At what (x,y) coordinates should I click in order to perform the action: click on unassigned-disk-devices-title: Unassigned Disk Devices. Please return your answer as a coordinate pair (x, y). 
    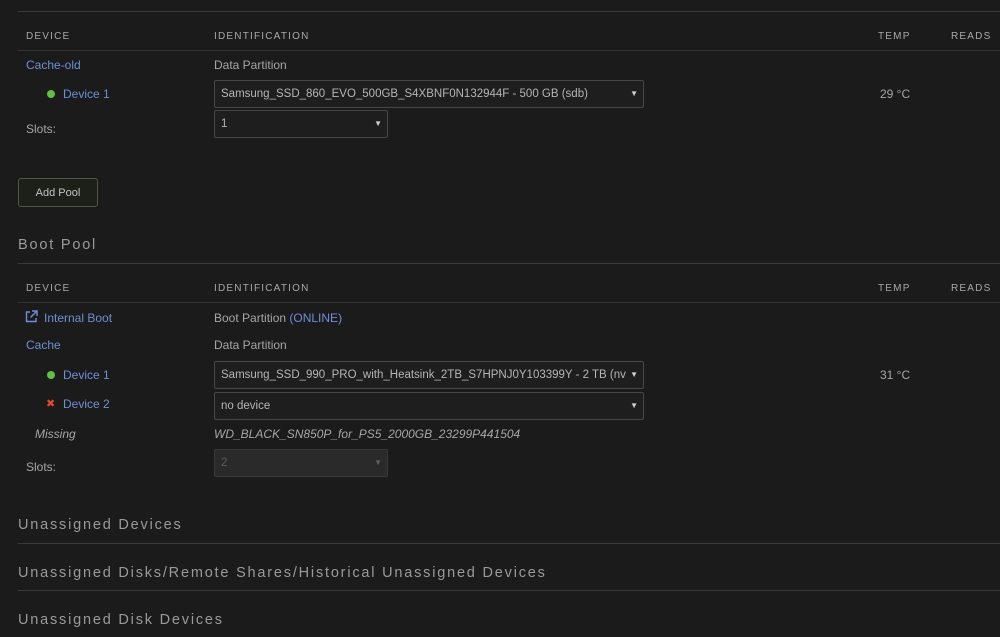
    Looking at the image, I should click on (121, 620).